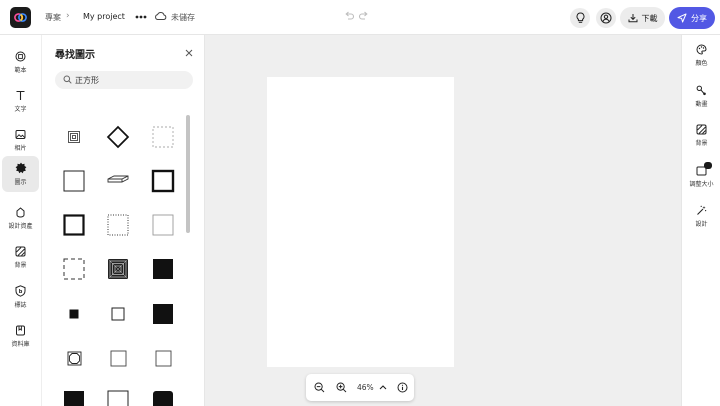 The width and height of the screenshot is (720, 406). I want to click on rail-item-animation: 動畫, so click(701, 96).